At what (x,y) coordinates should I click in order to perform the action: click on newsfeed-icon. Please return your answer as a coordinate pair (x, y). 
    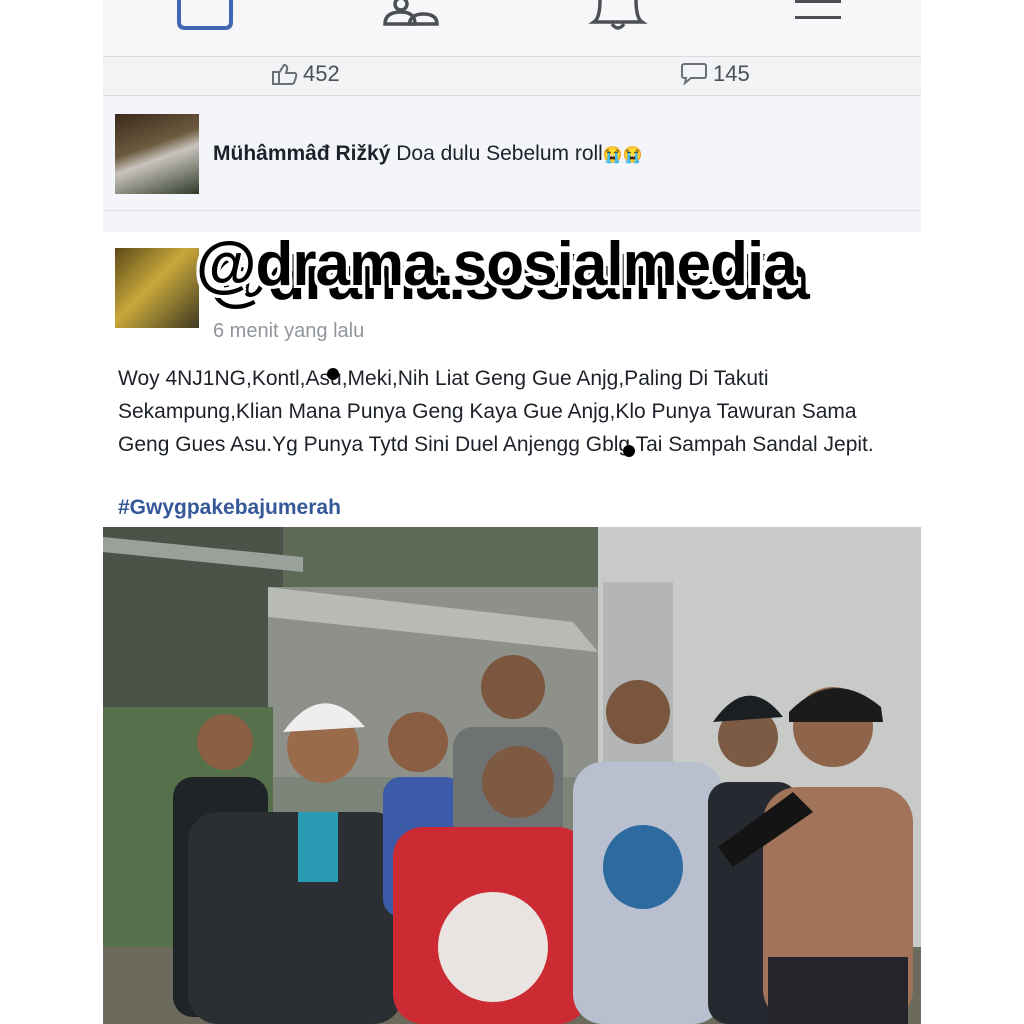
    Looking at the image, I should click on (205, 16).